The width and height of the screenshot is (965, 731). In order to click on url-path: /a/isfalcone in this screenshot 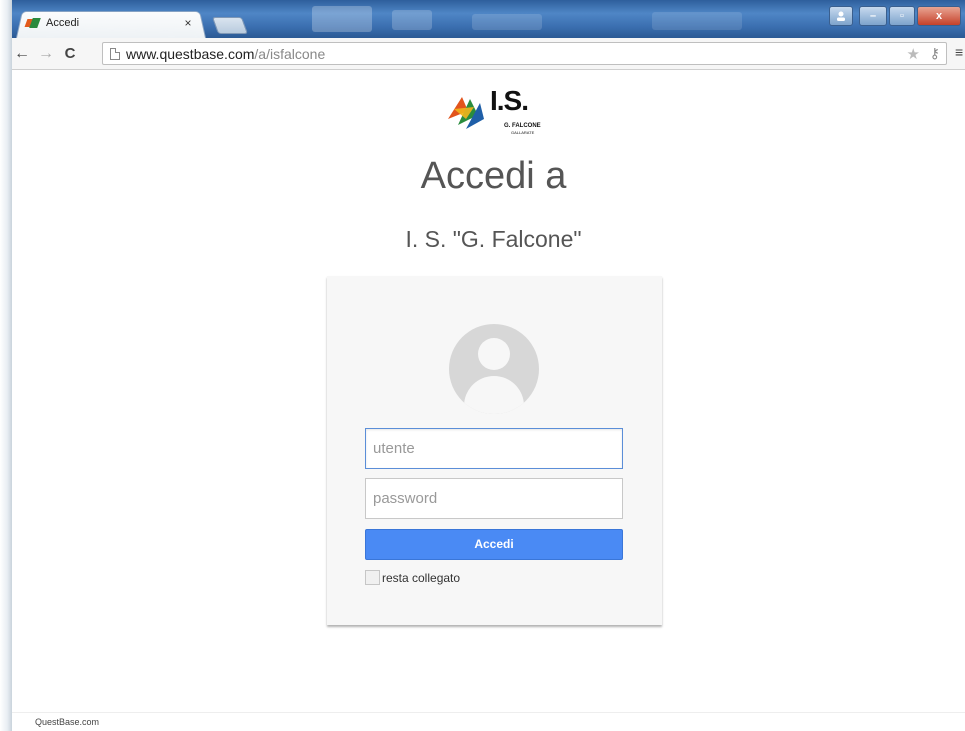, I will do `click(290, 53)`.